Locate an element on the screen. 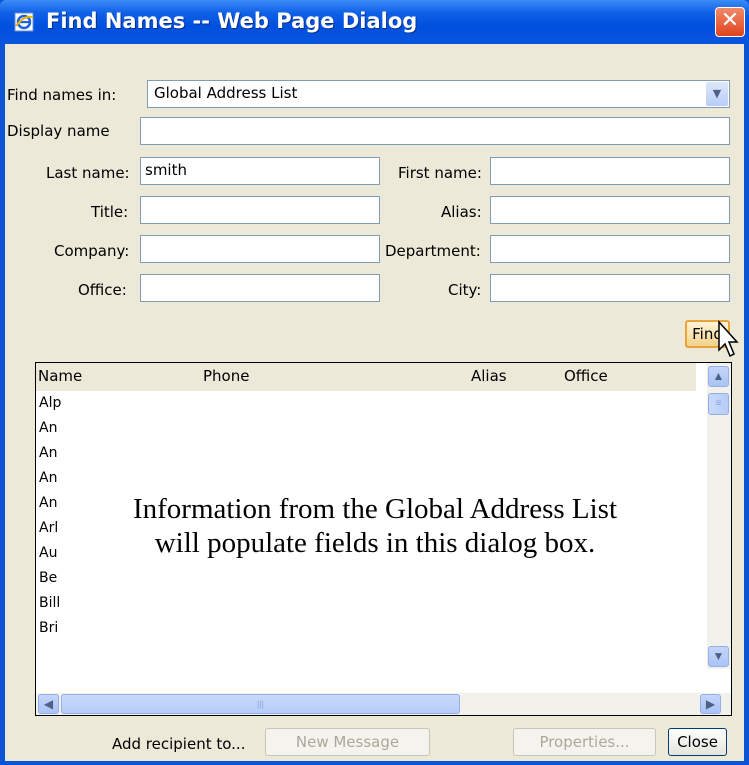 The height and width of the screenshot is (765, 749). mouse-pointer-icon is located at coordinates (728, 339).